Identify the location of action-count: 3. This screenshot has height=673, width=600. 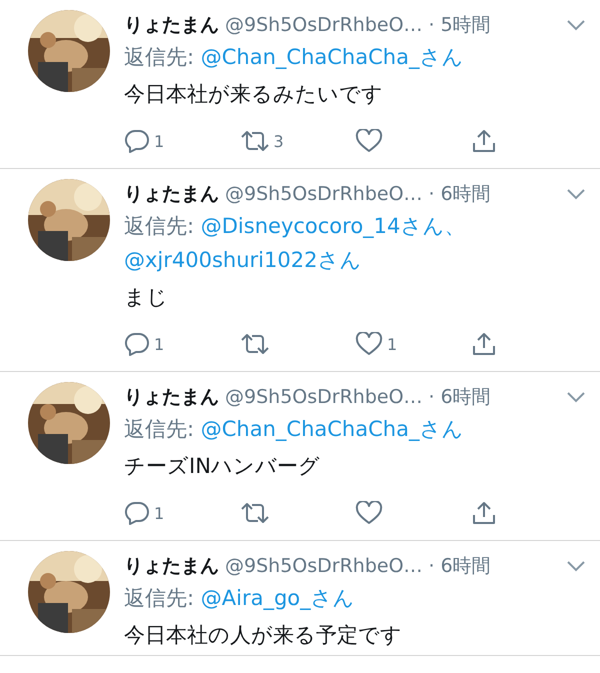
(279, 141).